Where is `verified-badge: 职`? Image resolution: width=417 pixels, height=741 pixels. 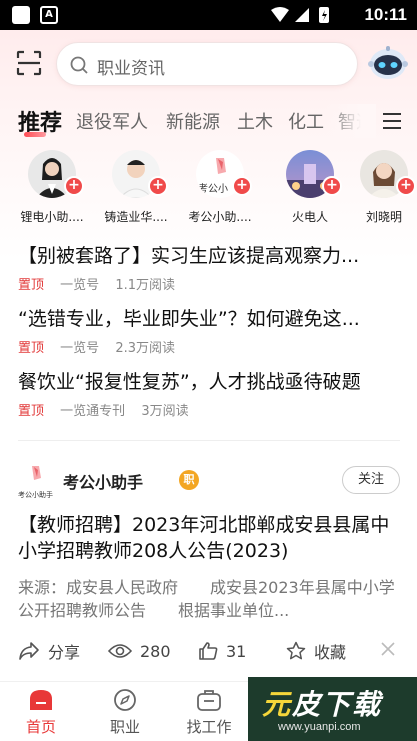 verified-badge: 职 is located at coordinates (189, 480).